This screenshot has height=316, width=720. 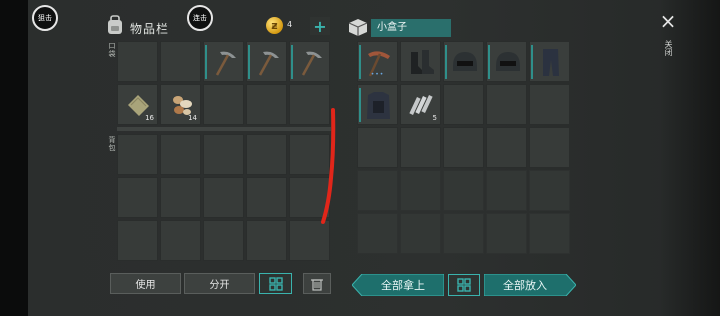 What do you see at coordinates (115, 24) in the screenshot?
I see `backpack-icon` at bounding box center [115, 24].